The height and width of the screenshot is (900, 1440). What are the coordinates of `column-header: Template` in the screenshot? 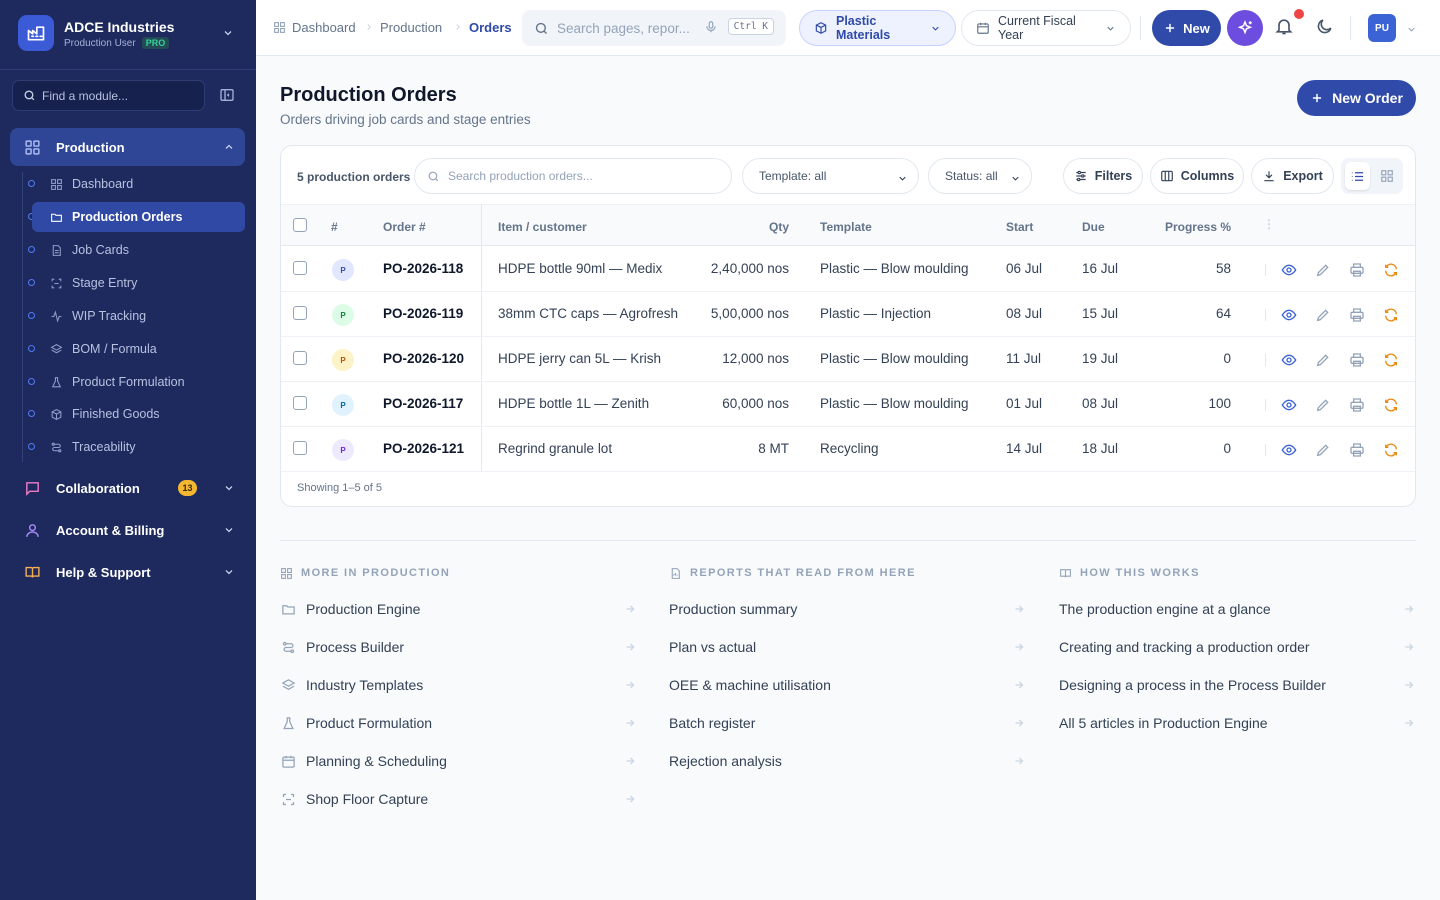 It's located at (846, 227).